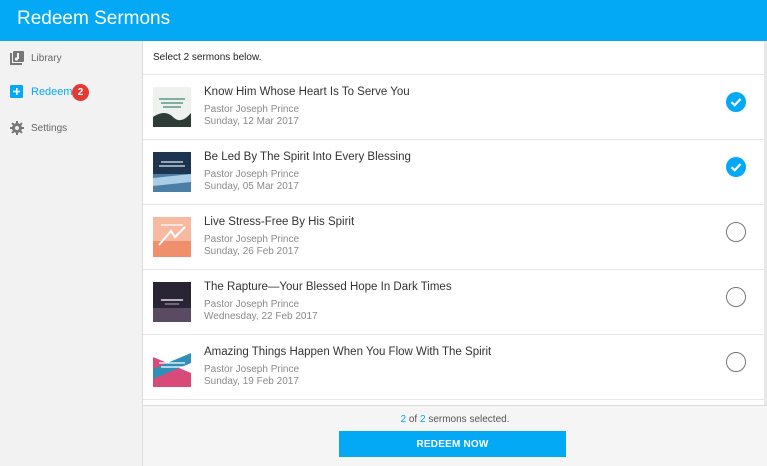 This screenshot has height=466, width=767. I want to click on total-count: 2, so click(422, 419).